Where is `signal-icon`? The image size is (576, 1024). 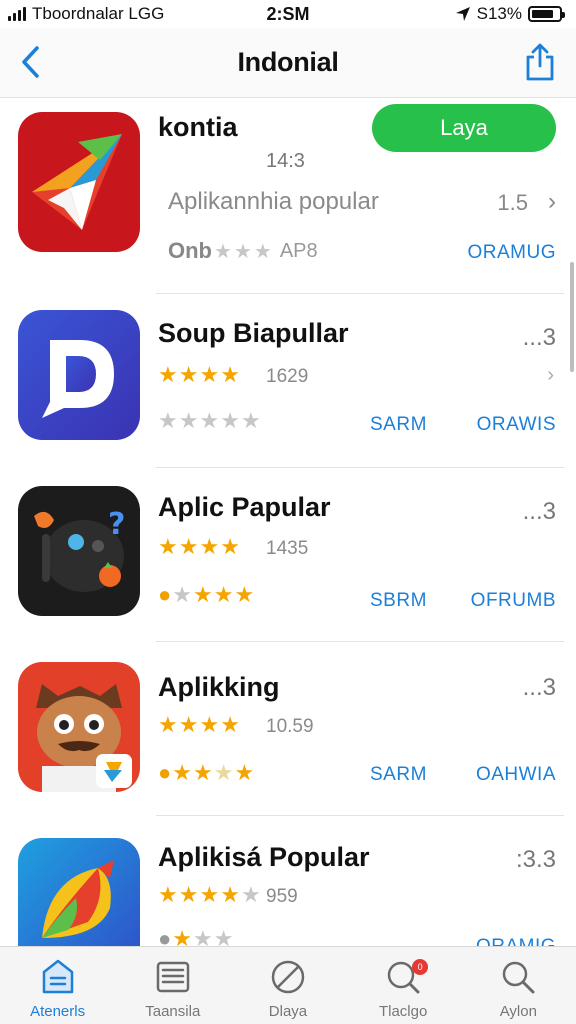
signal-icon is located at coordinates (17, 14).